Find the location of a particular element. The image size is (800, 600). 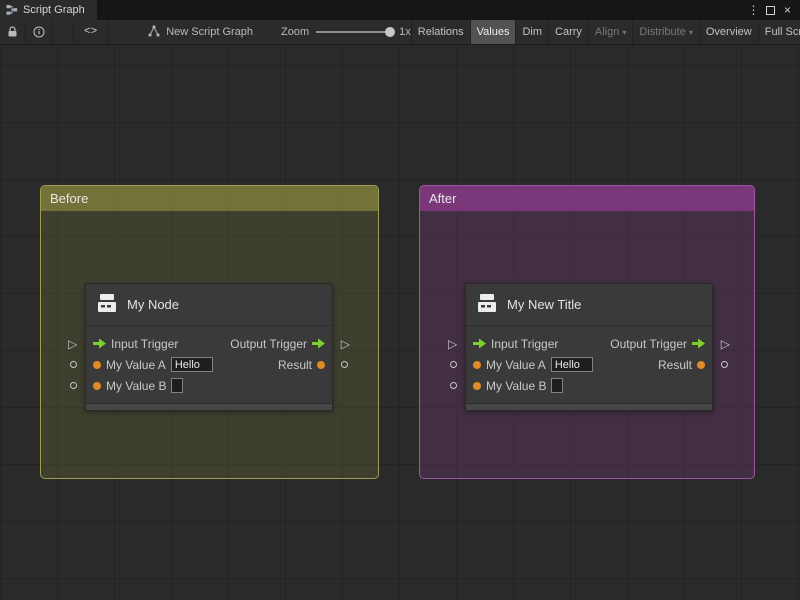

window-controls: ⋮ × is located at coordinates (772, 10).